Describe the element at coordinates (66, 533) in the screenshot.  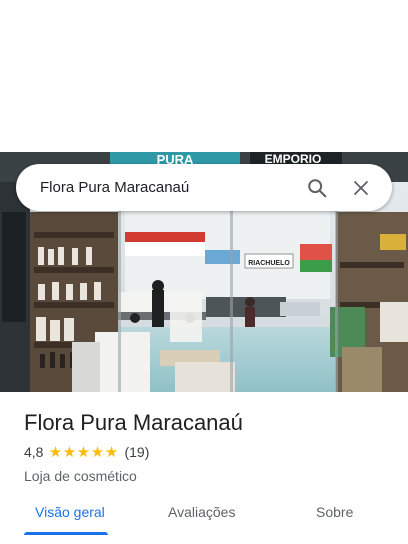
I see `active-tab-indicator` at that location.